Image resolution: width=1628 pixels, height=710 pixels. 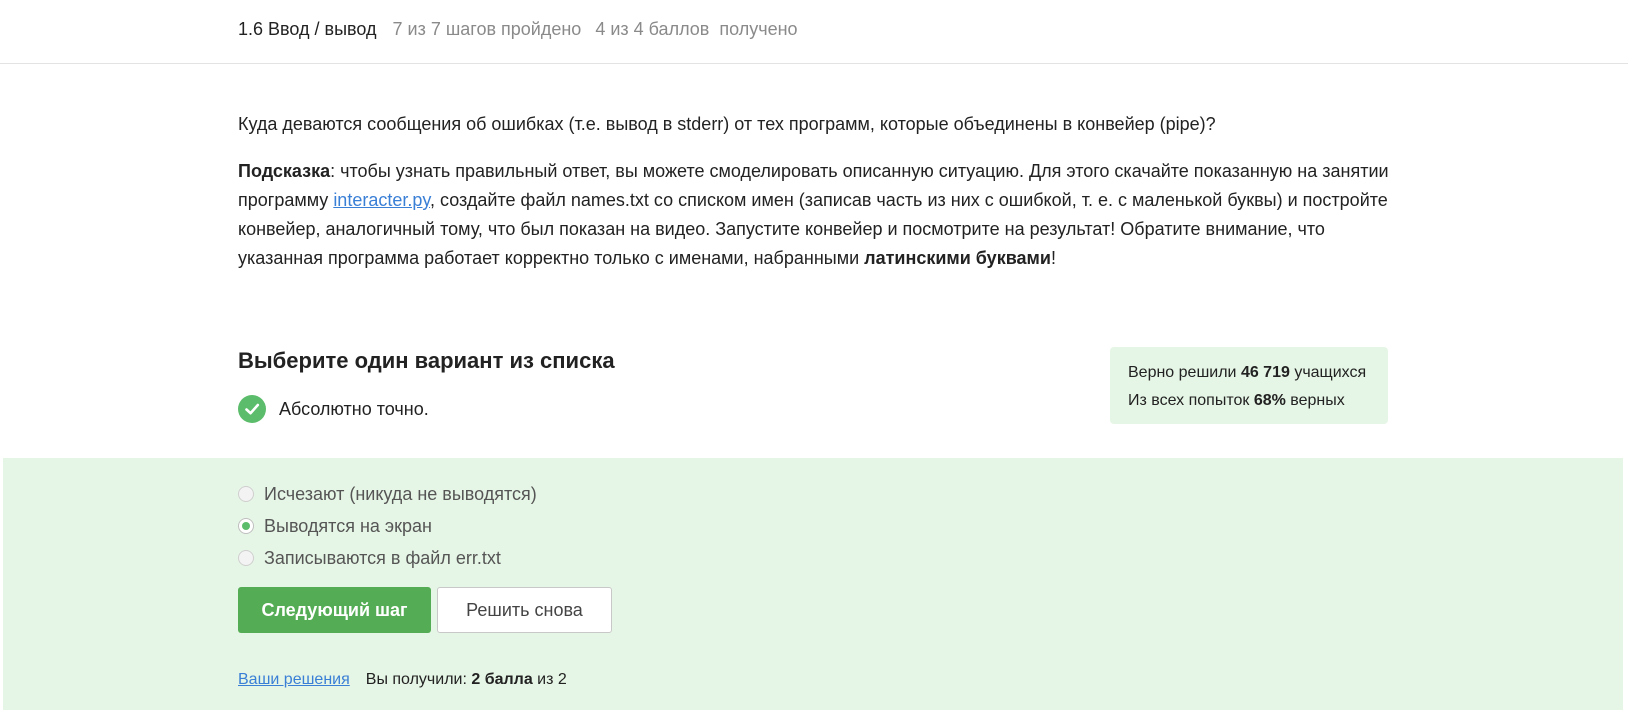 I want to click on option-disappear: Исчезают (никуда не выводятся), so click(x=387, y=494).